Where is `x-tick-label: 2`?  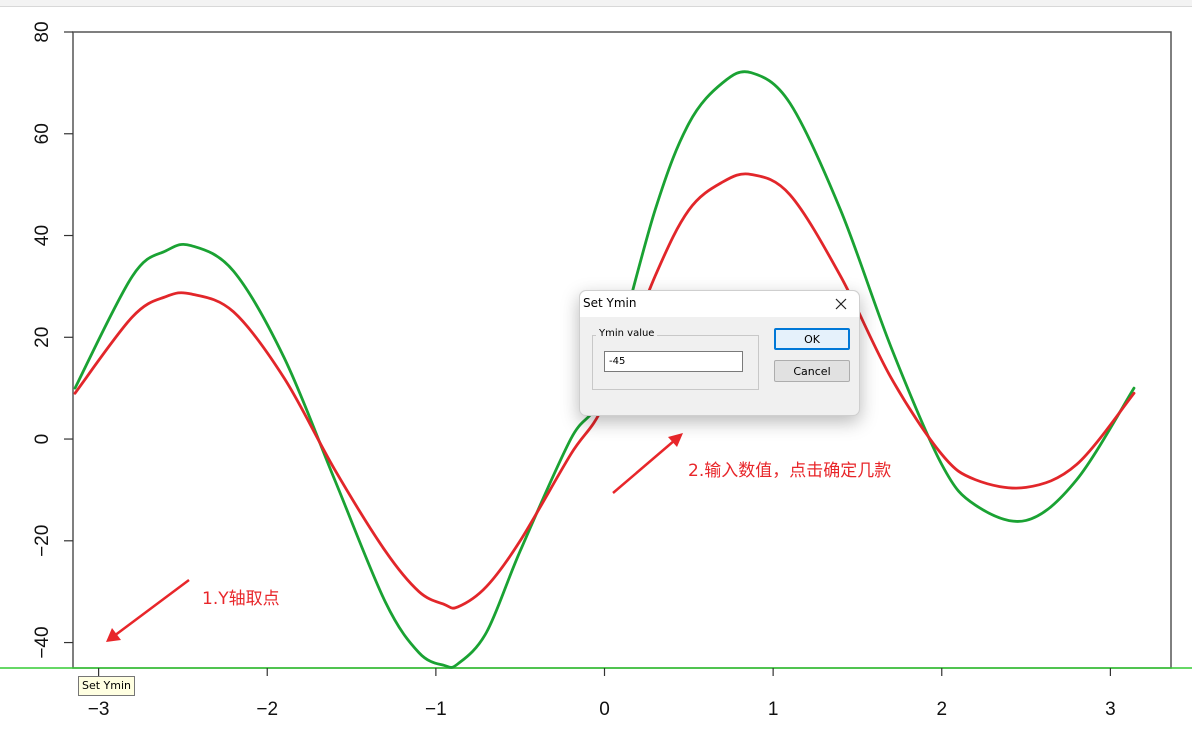
x-tick-label: 2 is located at coordinates (941, 709).